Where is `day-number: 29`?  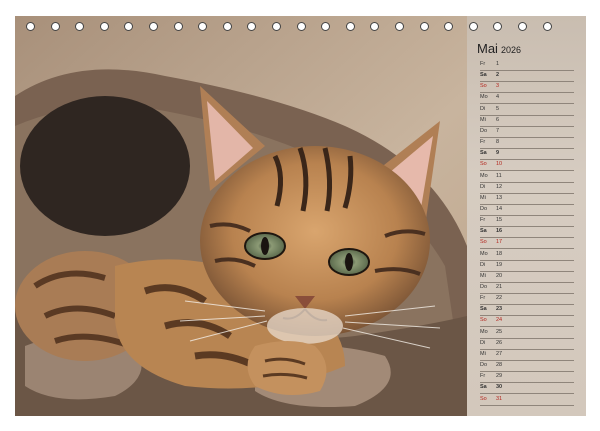 day-number: 29 is located at coordinates (499, 376).